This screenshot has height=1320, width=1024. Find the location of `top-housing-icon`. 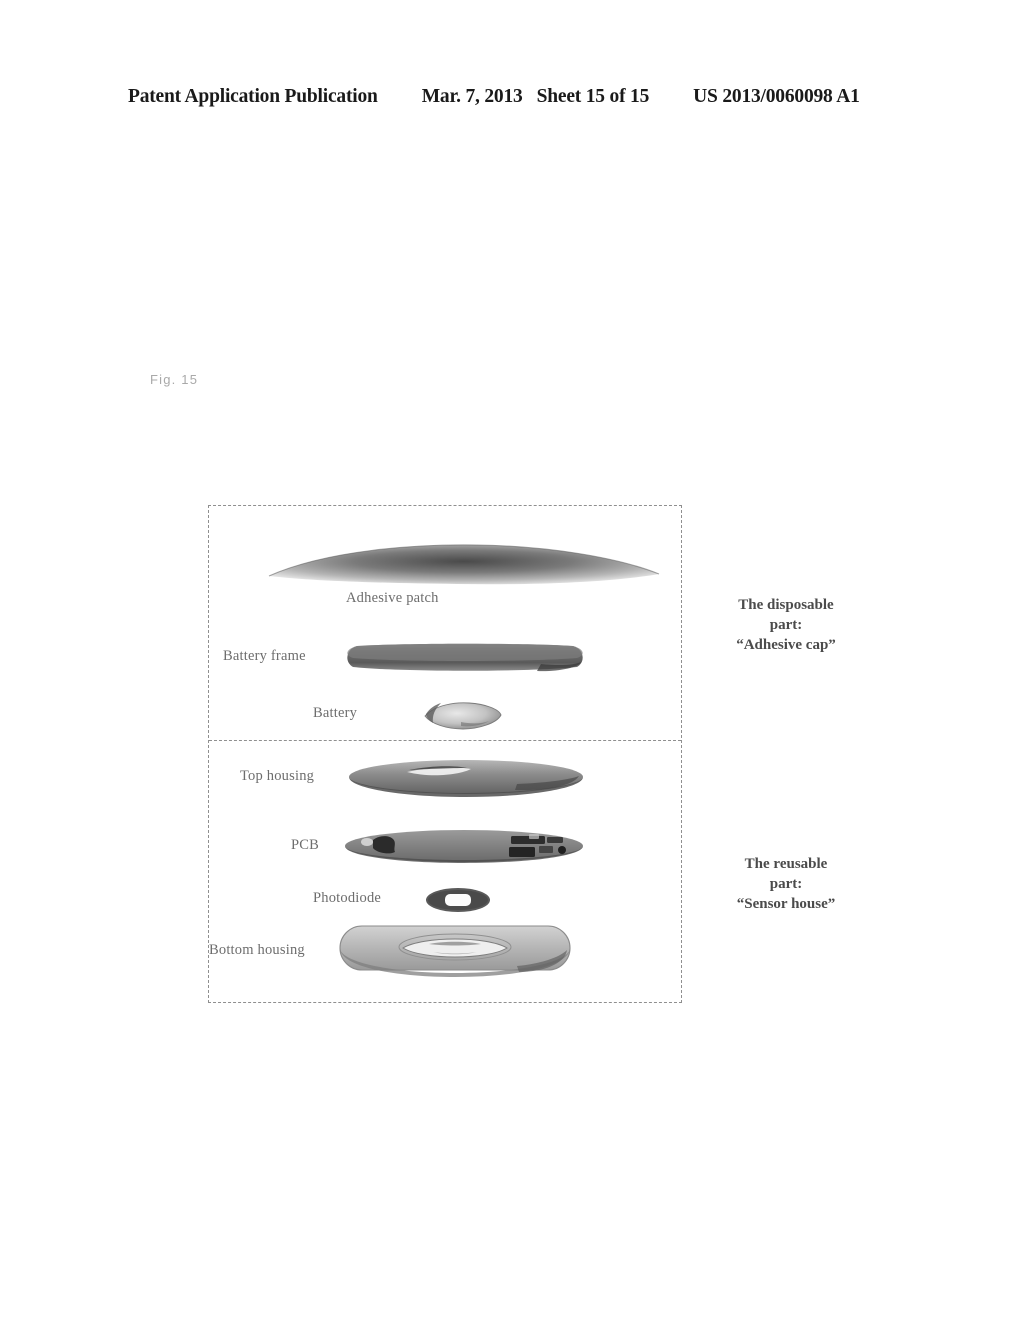

top-housing-icon is located at coordinates (466, 779).